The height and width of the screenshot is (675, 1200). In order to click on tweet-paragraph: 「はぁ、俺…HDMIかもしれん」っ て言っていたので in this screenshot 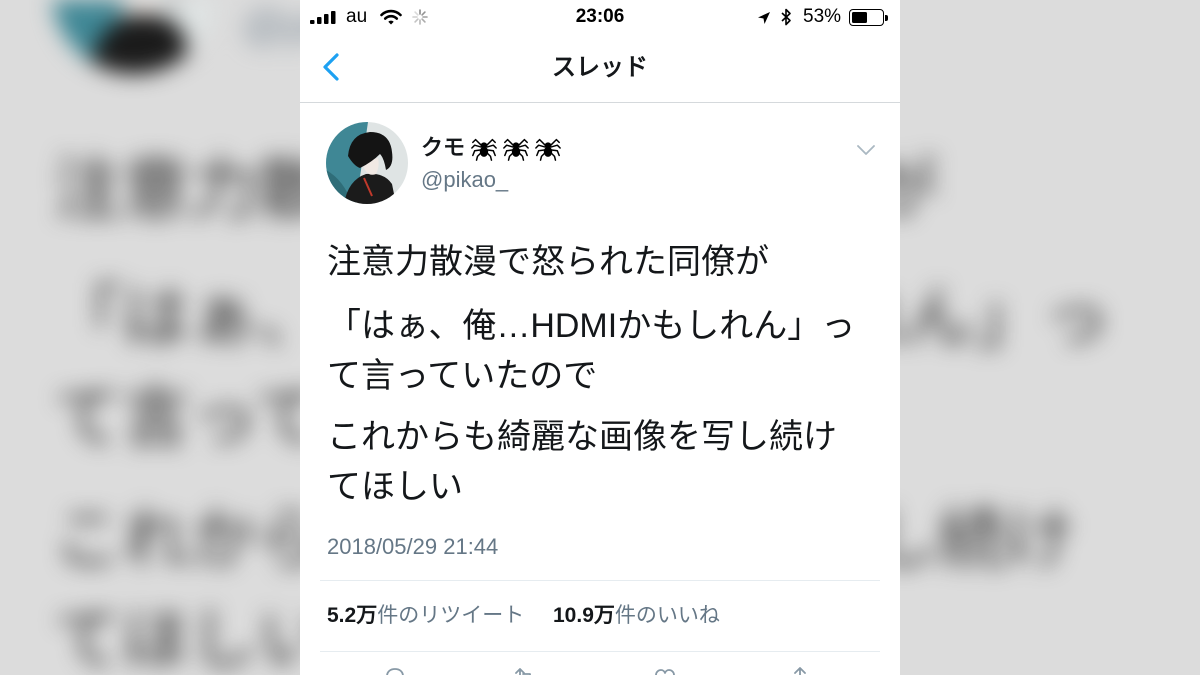, I will do `click(591, 351)`.